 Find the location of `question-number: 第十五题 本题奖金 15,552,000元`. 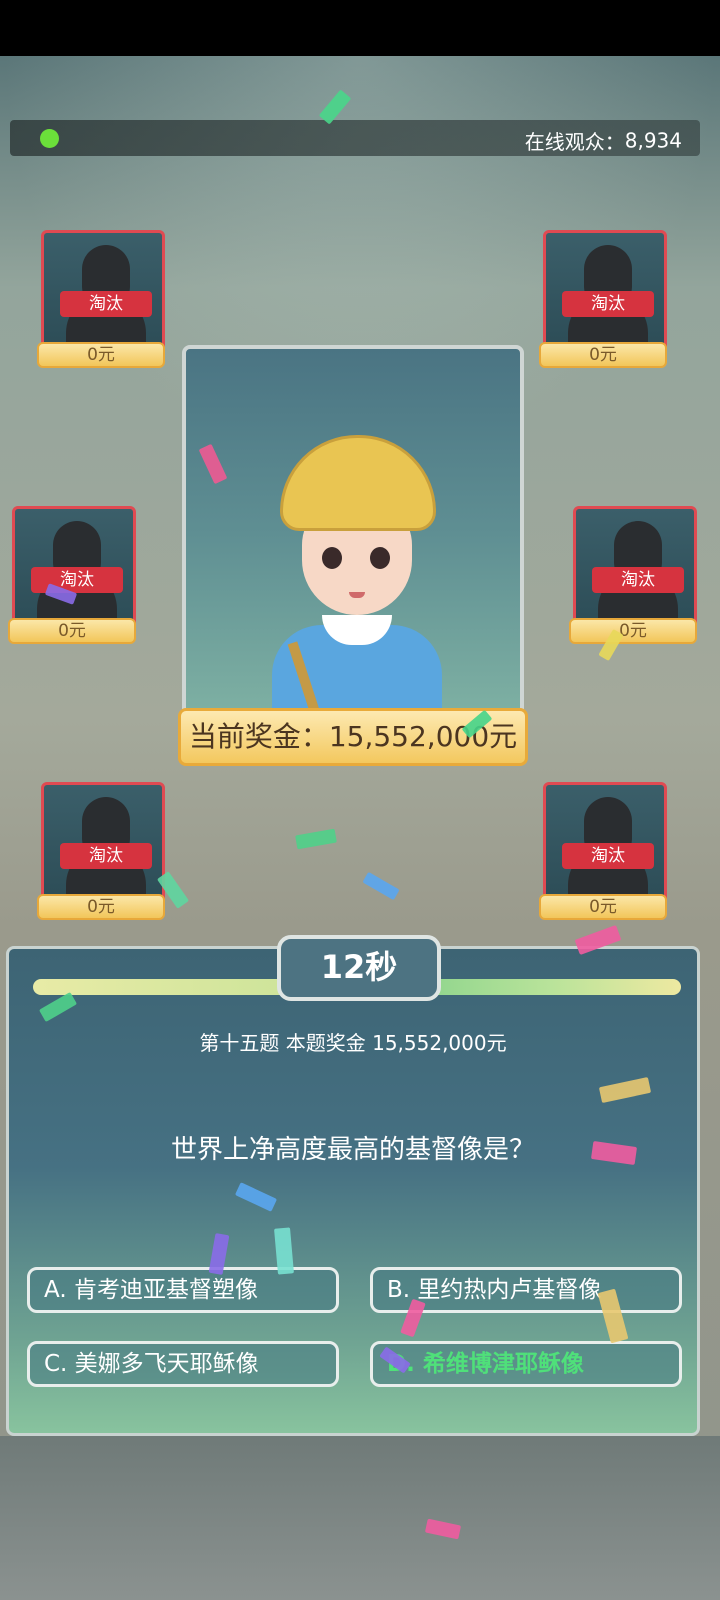

question-number: 第十五题 本题奖金 15,552,000元 is located at coordinates (353, 1043).